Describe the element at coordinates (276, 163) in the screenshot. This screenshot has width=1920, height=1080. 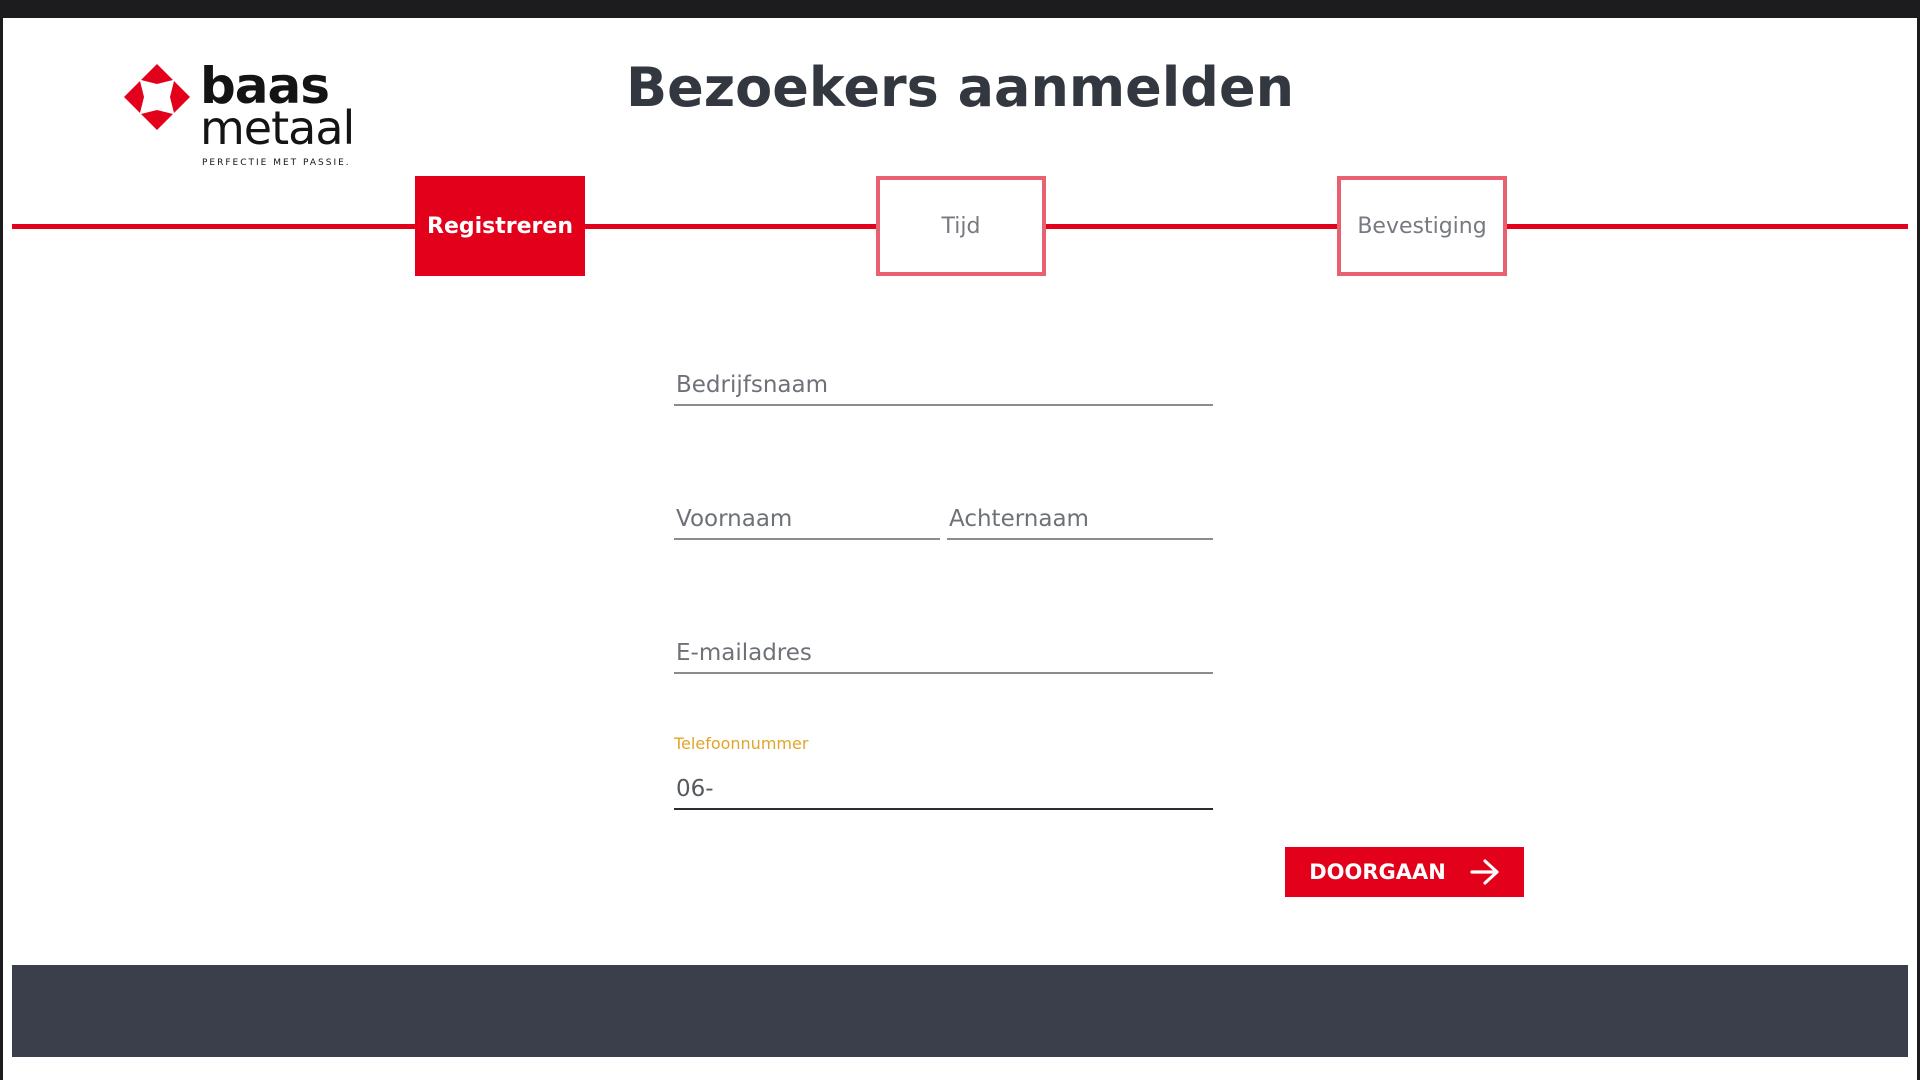
I see `logo-tagline: PERFECTIE MET PASSIE.` at that location.